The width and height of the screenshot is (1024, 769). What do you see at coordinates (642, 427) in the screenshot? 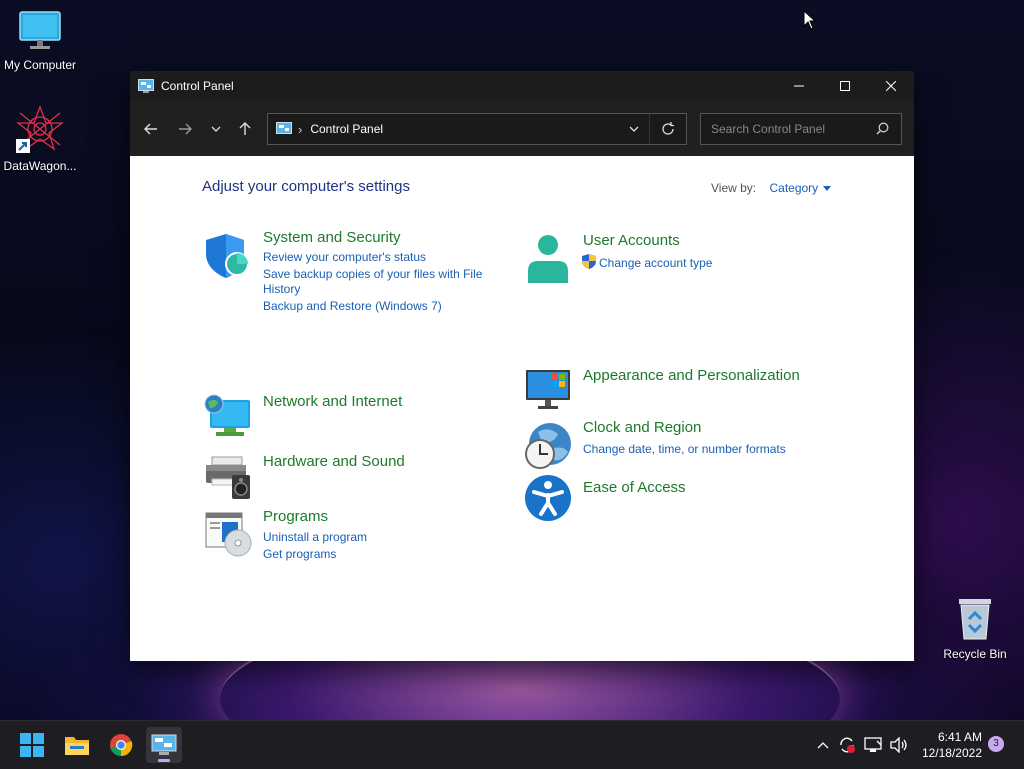
I see `category-title-clock-region: Clock and Region` at bounding box center [642, 427].